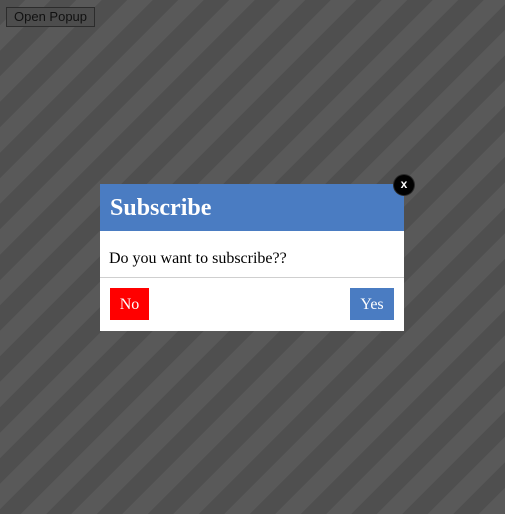 The width and height of the screenshot is (505, 514). Describe the element at coordinates (252, 207) in the screenshot. I see `popup-header: Subscribe` at that location.